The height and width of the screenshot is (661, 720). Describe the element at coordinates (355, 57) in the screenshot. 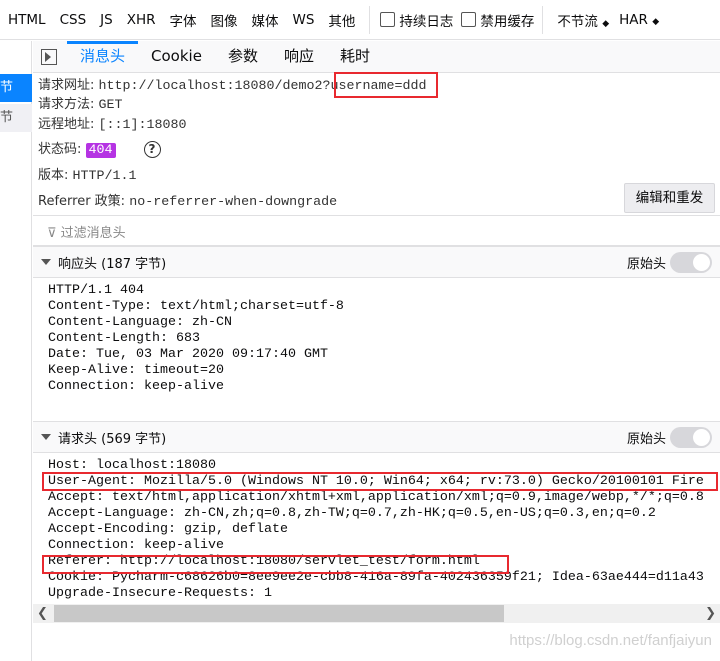

I see `tab-timings: 耗时` at that location.